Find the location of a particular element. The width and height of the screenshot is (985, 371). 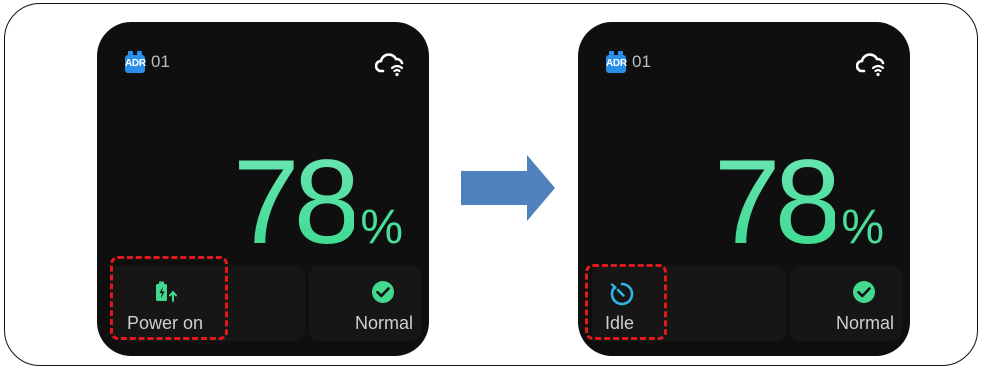

arrow-right-icon is located at coordinates (508, 188).